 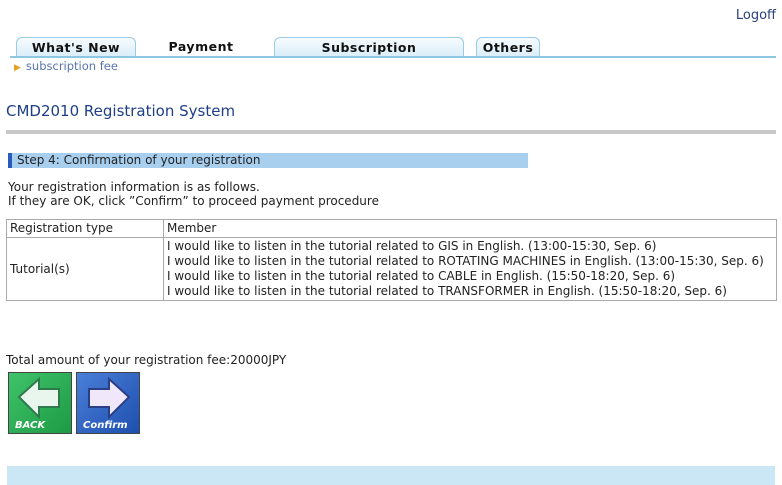 What do you see at coordinates (391, 132) in the screenshot?
I see `title-divider` at bounding box center [391, 132].